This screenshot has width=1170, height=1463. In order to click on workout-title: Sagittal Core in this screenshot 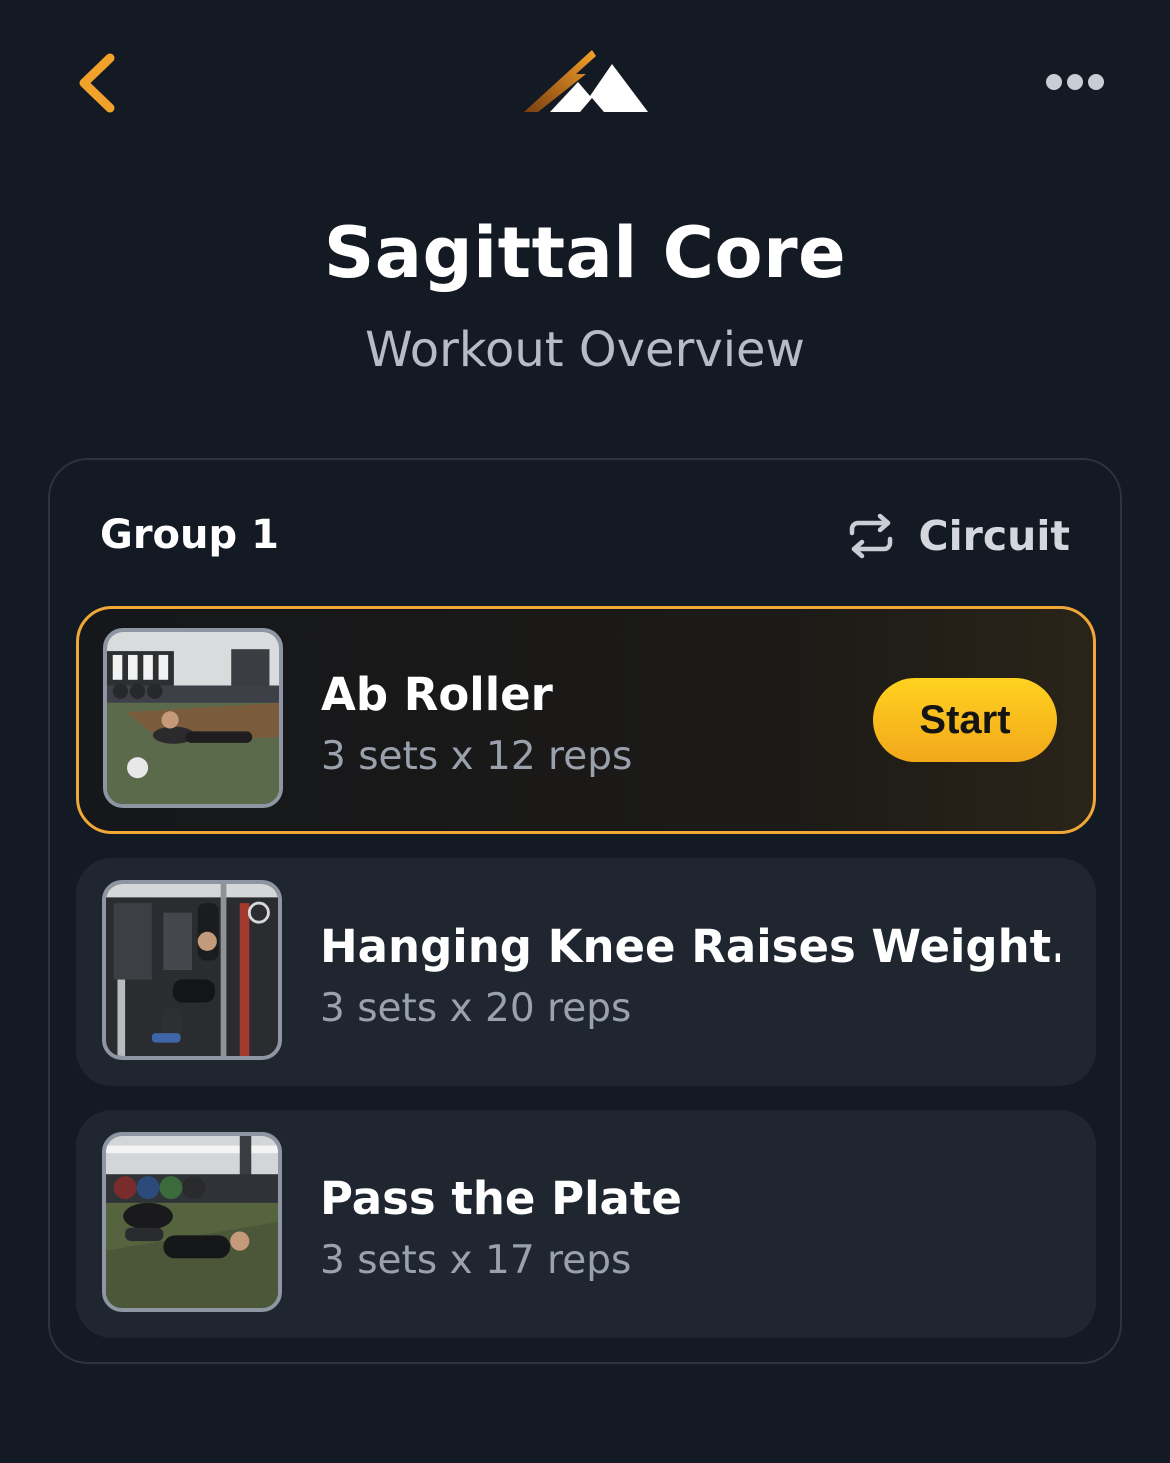, I will do `click(585, 253)`.